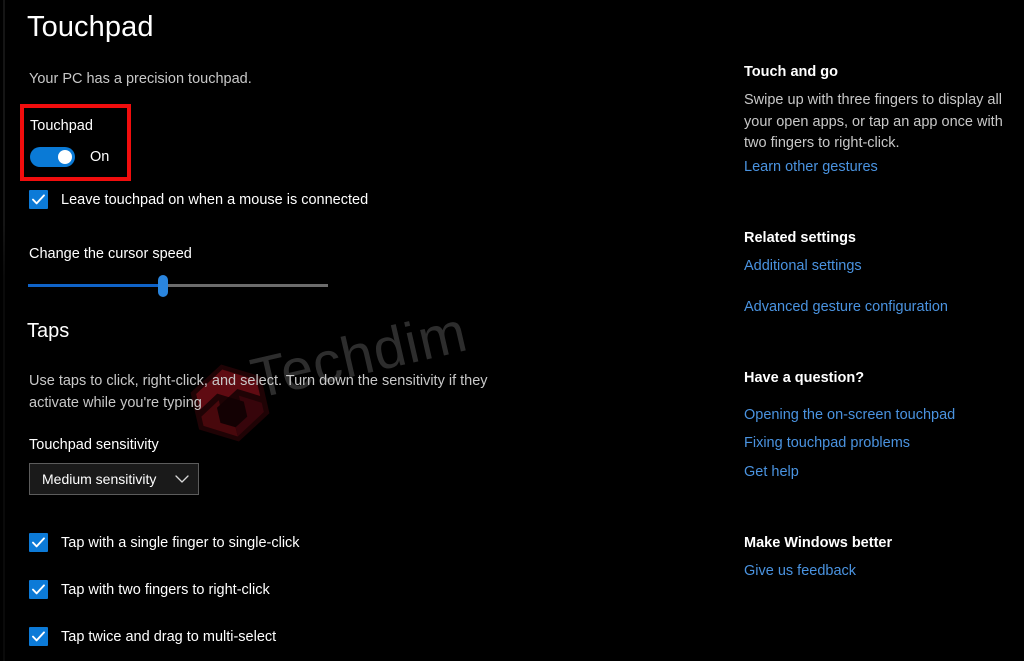  Describe the element at coordinates (827, 443) in the screenshot. I see `link-fixing-touchpad-problems: Fixing touchpad problems` at that location.